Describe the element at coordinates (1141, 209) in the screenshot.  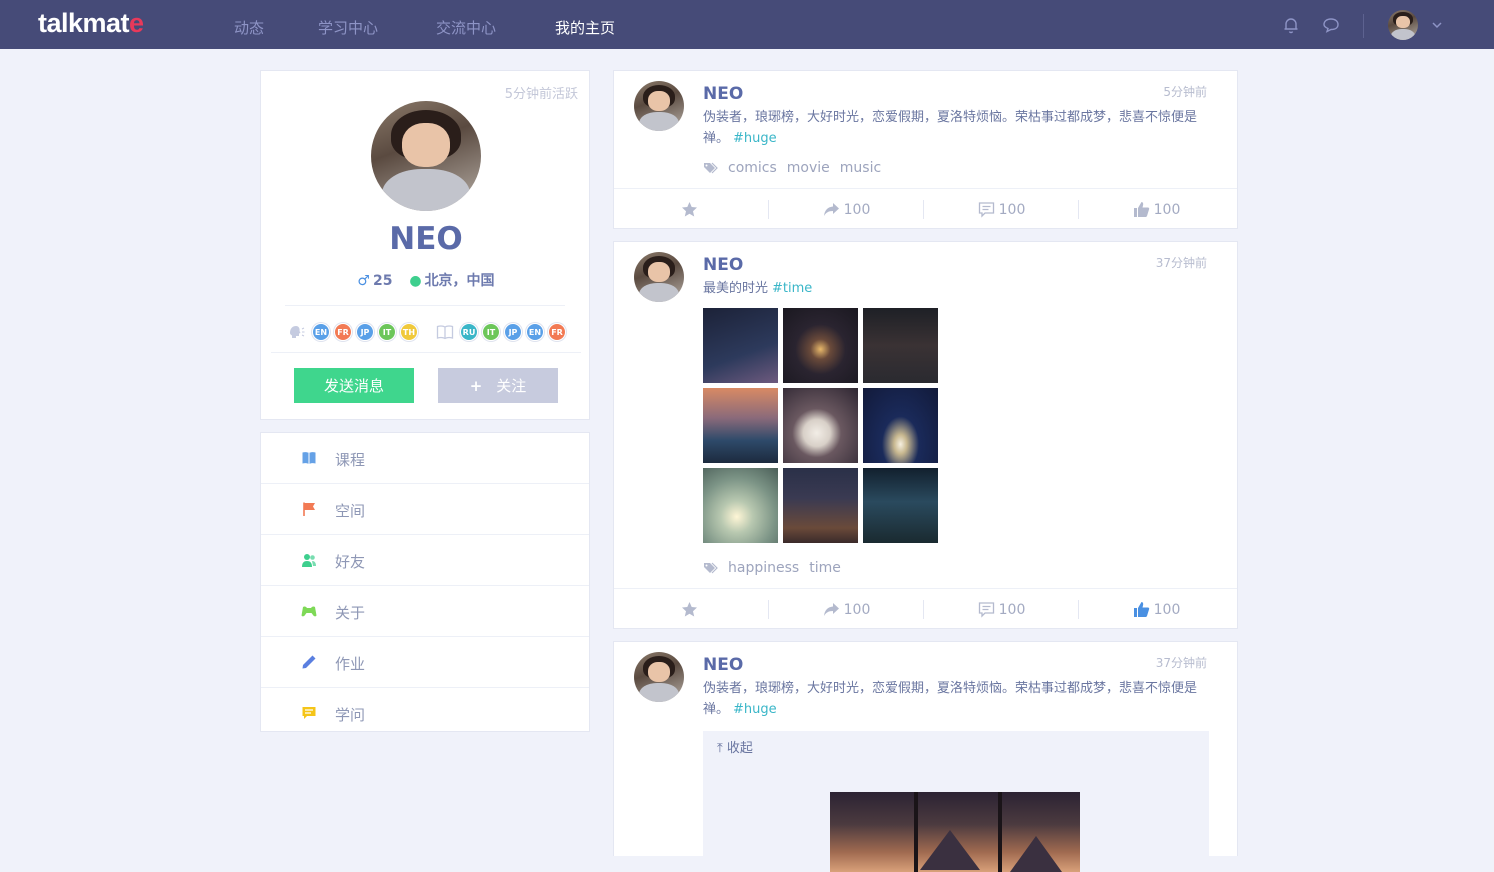
I see `thumbs-up-icon` at that location.